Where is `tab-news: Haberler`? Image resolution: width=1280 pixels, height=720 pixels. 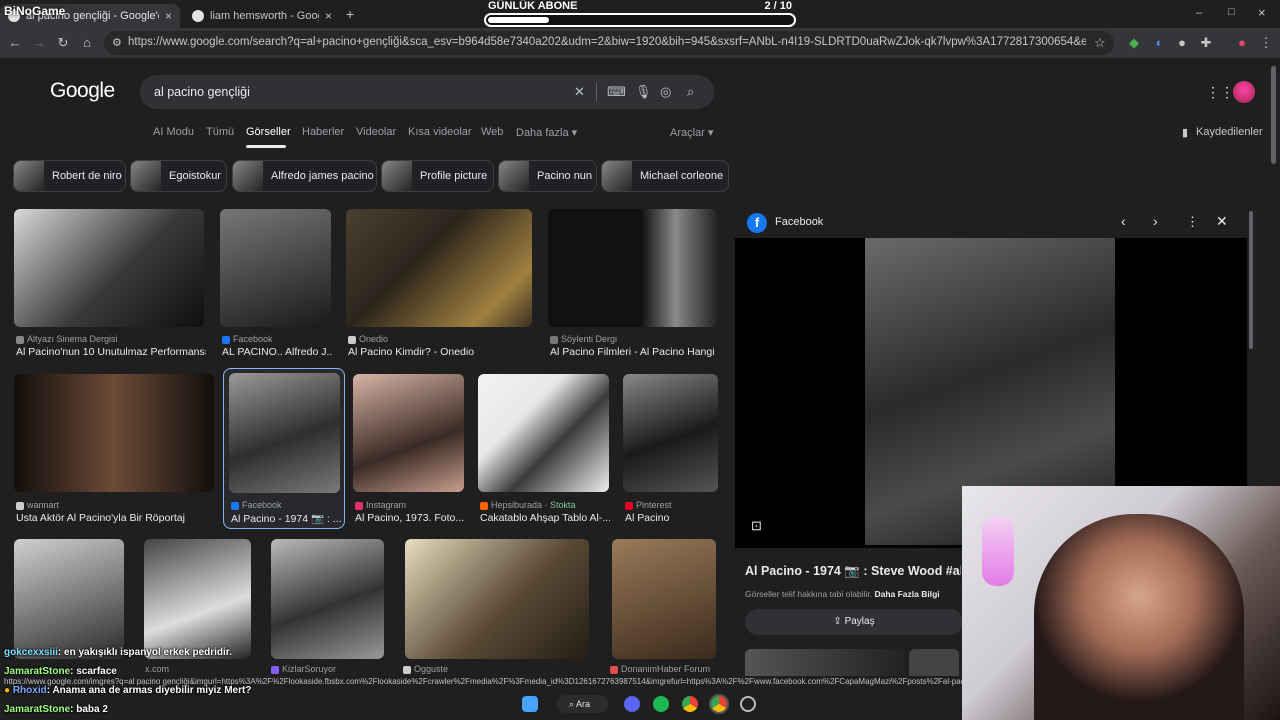
tab-news: Haberler is located at coordinates (323, 132).